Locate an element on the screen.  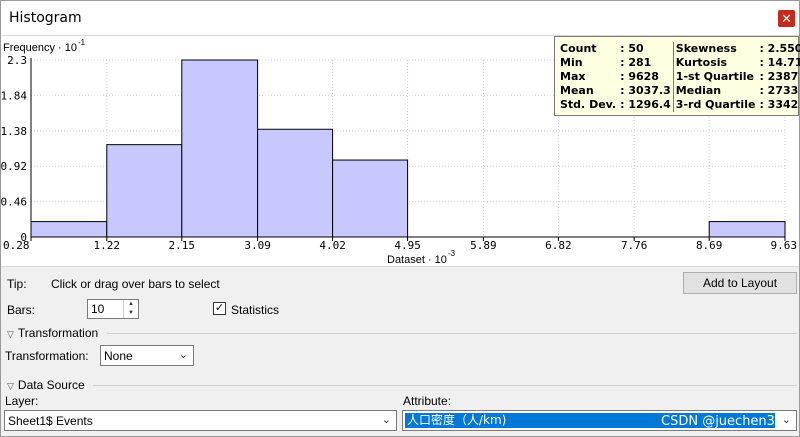
stat-value: : 1296.4 is located at coordinates (645, 104).